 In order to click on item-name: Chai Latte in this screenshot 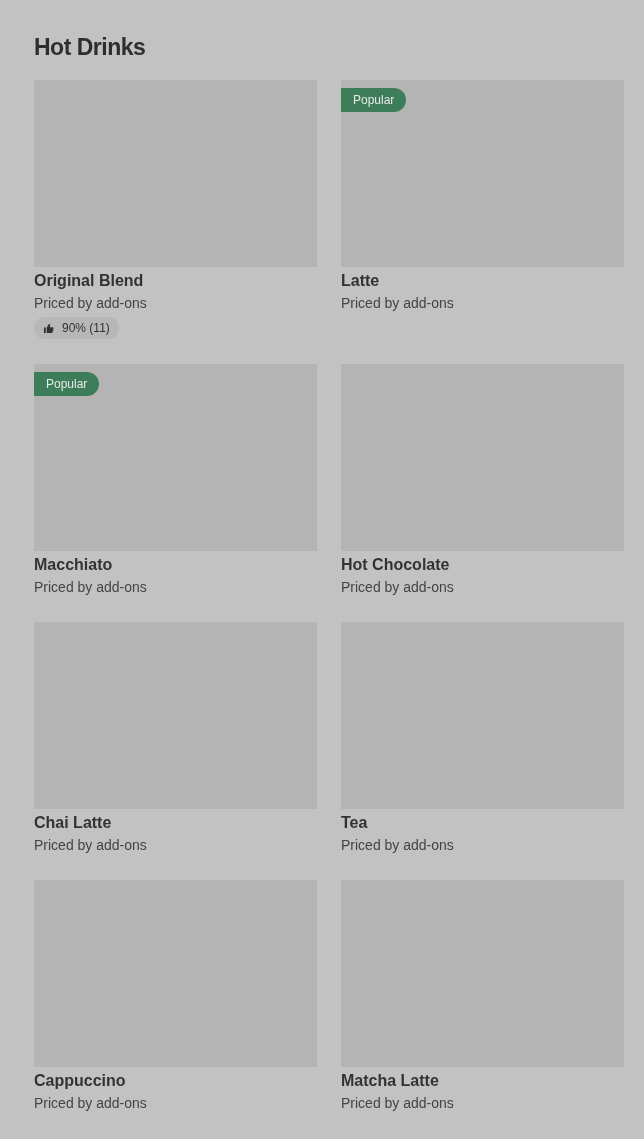, I will do `click(73, 823)`.